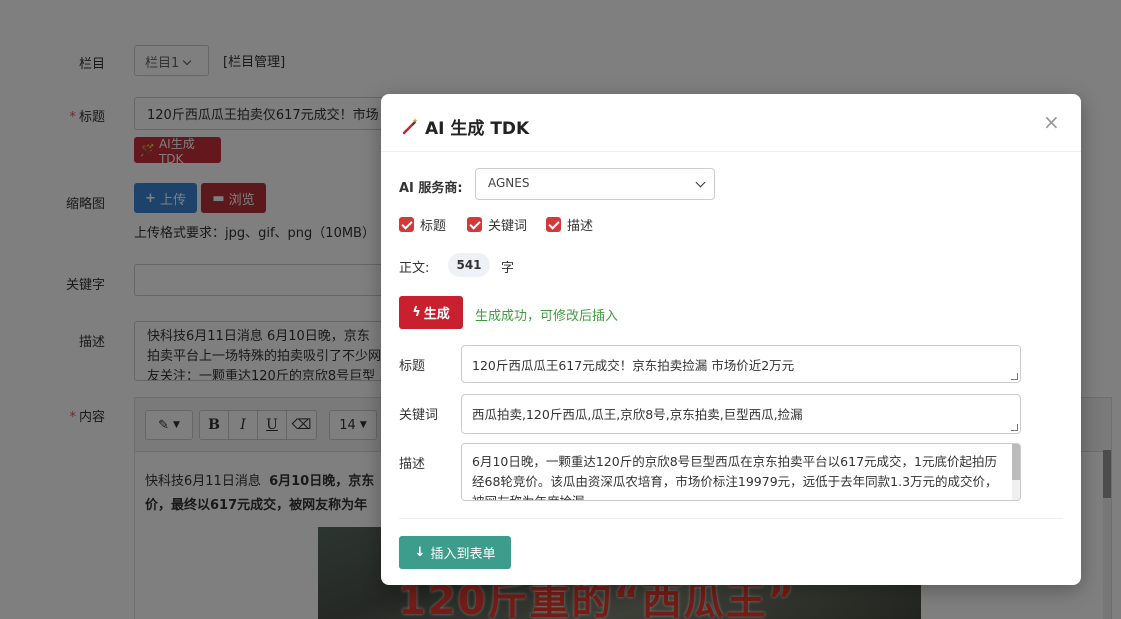 This screenshot has width=1121, height=619. Describe the element at coordinates (414, 268) in the screenshot. I see `text-count-label: 正文:` at that location.